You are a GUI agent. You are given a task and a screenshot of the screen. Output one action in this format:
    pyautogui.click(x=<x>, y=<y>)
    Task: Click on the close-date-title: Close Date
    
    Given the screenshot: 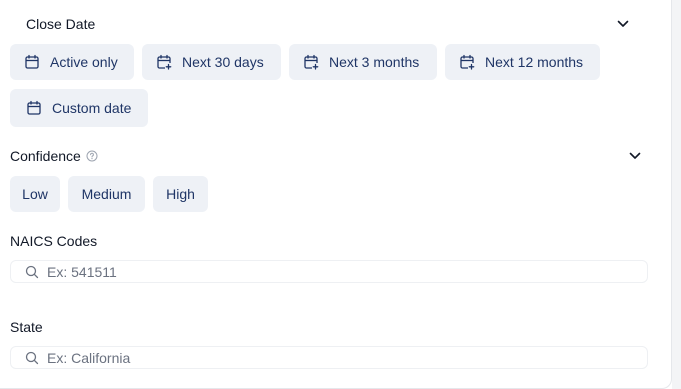 What is the action you would take?
    pyautogui.click(x=61, y=24)
    